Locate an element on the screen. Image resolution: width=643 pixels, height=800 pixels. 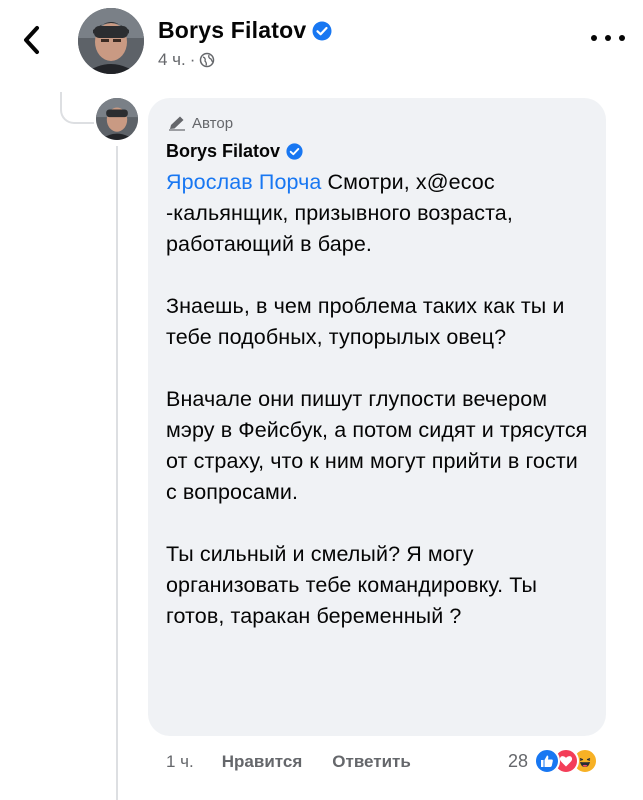
chevron-left-icon is located at coordinates (31, 40).